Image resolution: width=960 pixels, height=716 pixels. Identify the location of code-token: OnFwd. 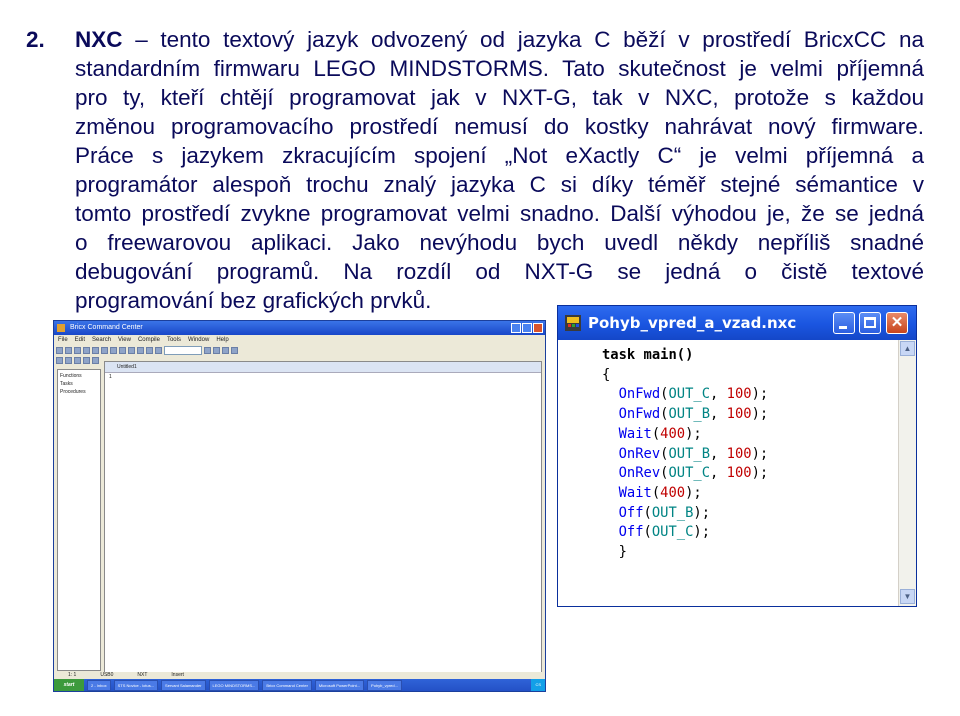
(639, 414).